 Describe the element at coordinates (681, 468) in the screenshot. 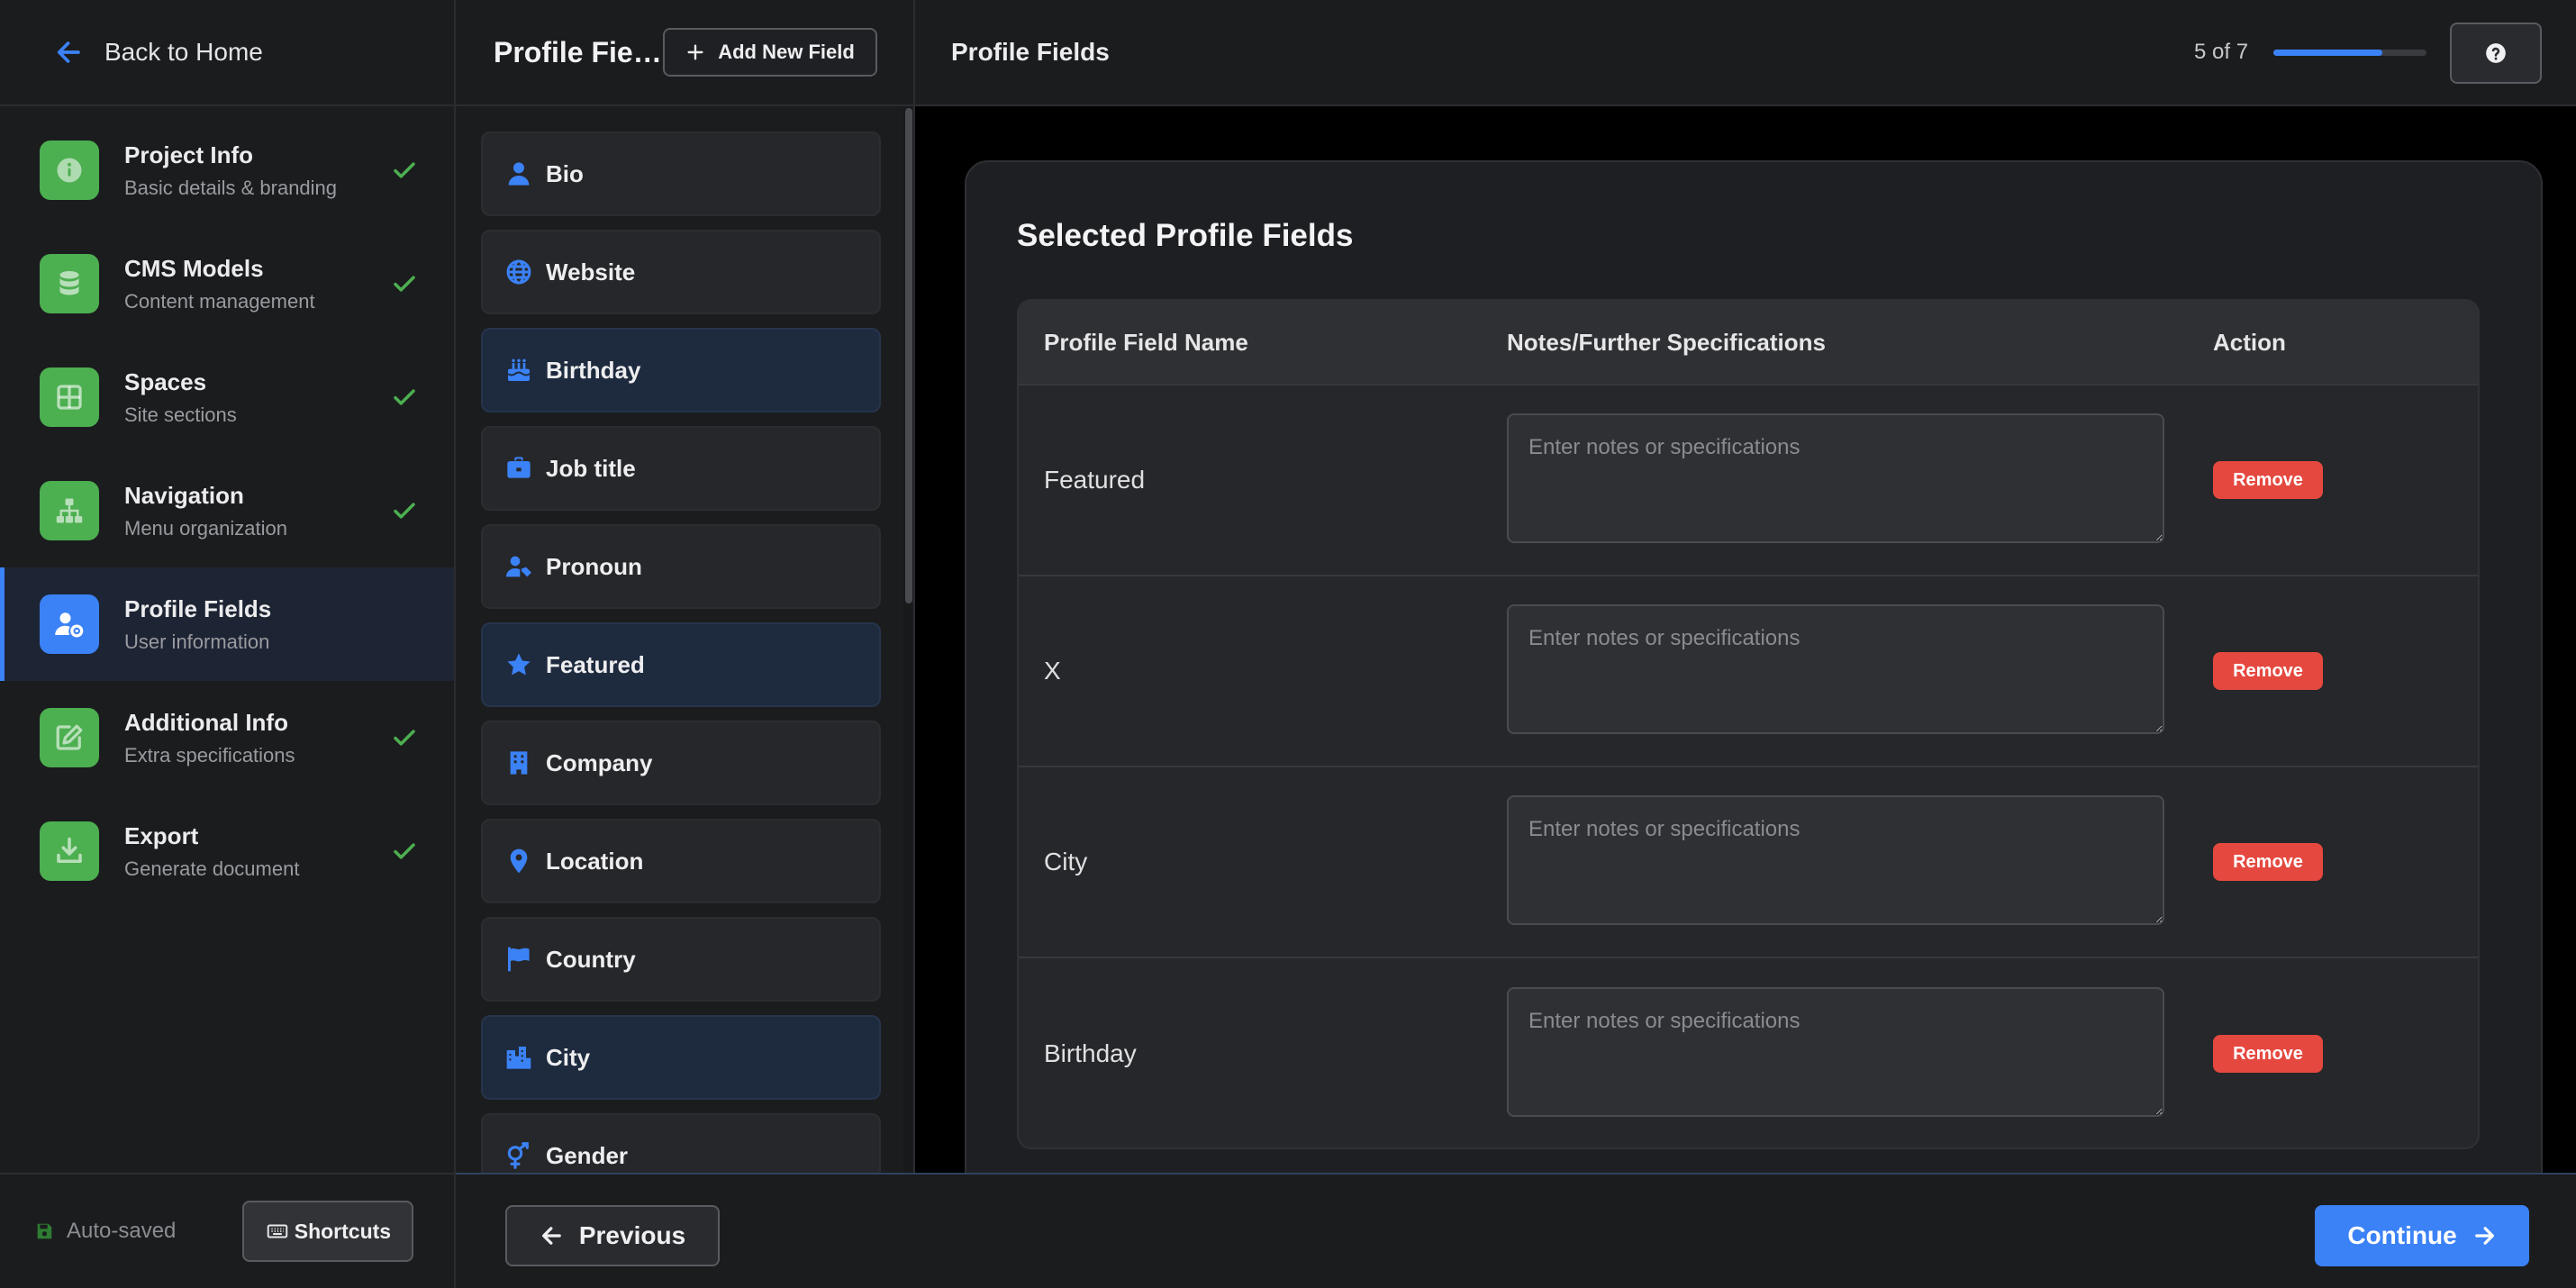

I see `field-item-job-title: Job title` at that location.